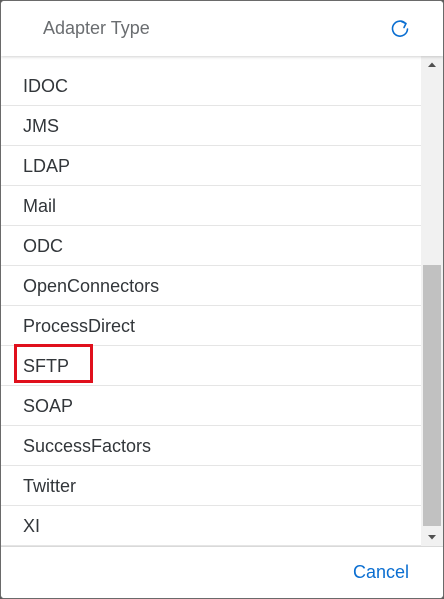 This screenshot has width=444, height=599. Describe the element at coordinates (40, 206) in the screenshot. I see `list-item-label: Mail` at that location.